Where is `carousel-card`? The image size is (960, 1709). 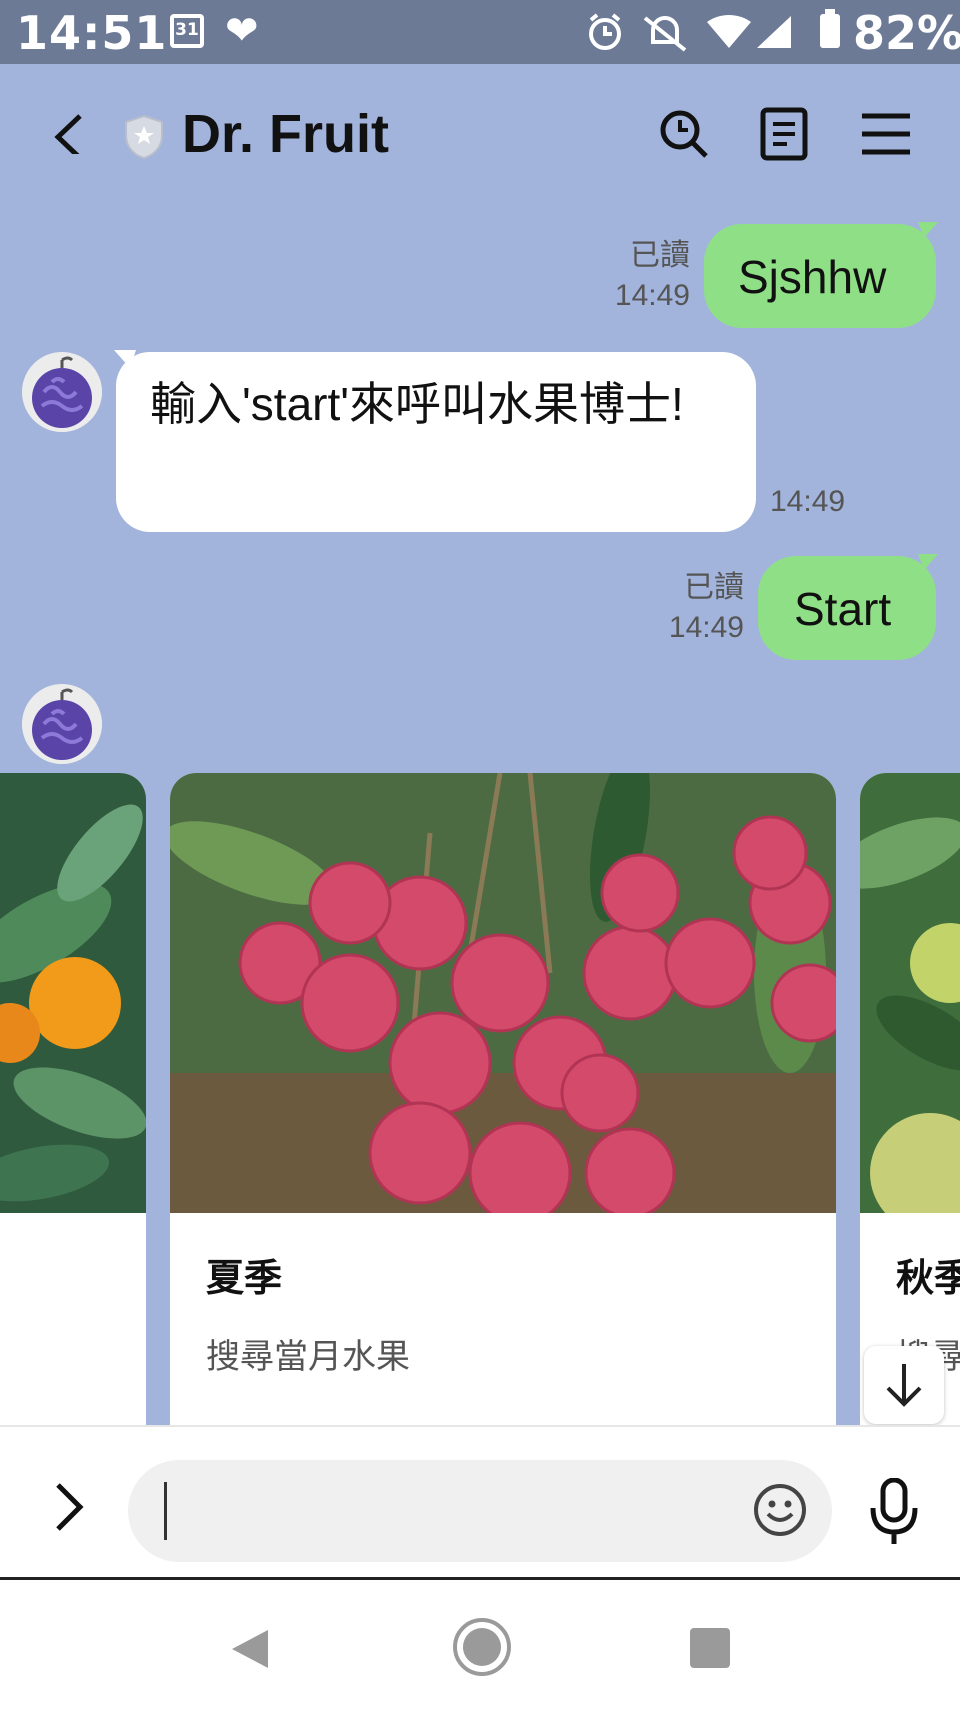 carousel-card is located at coordinates (73, 1105).